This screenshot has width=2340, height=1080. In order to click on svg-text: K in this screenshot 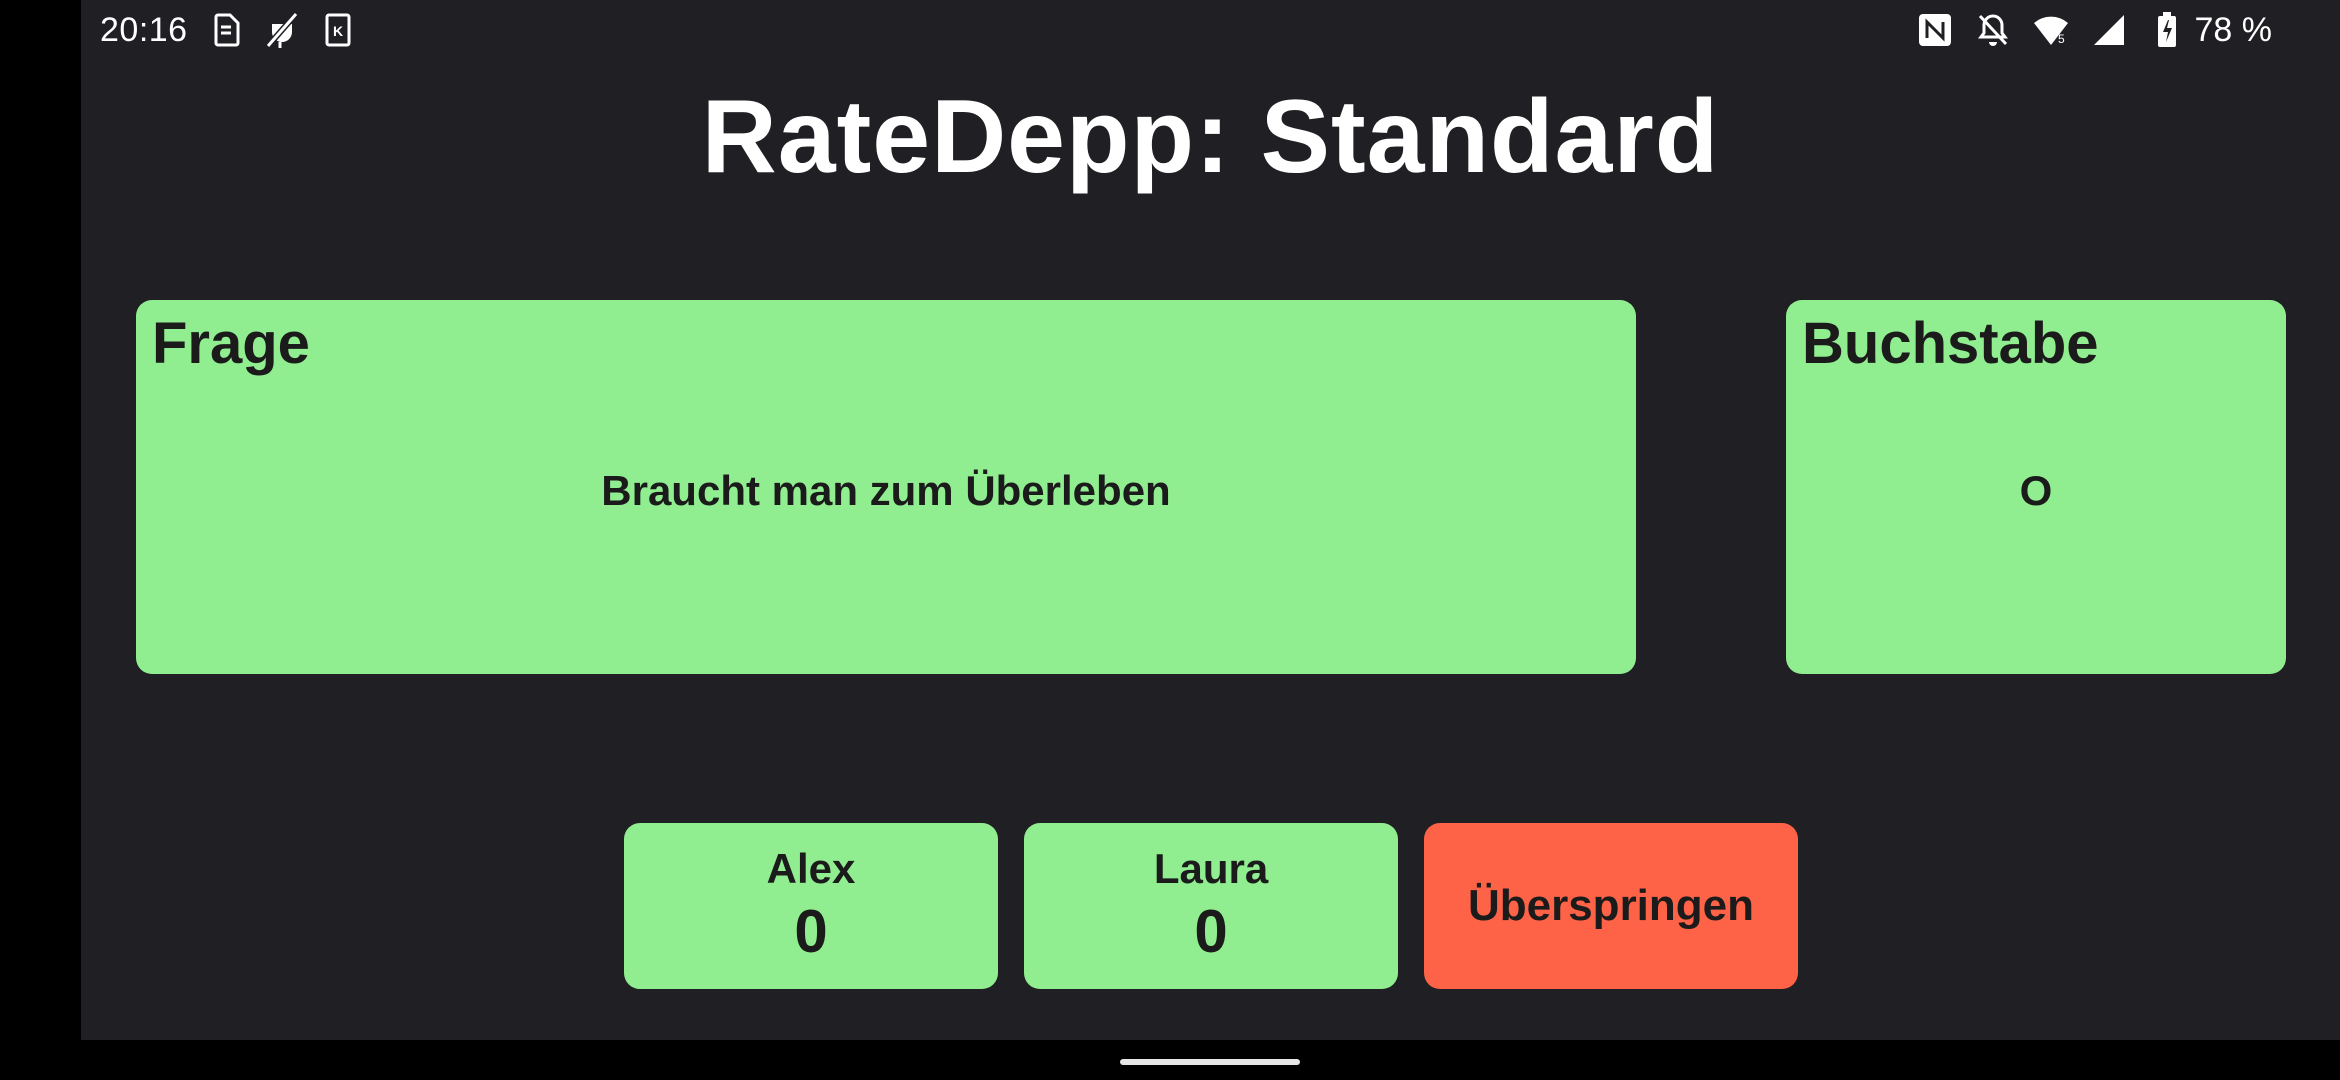, I will do `click(338, 31)`.